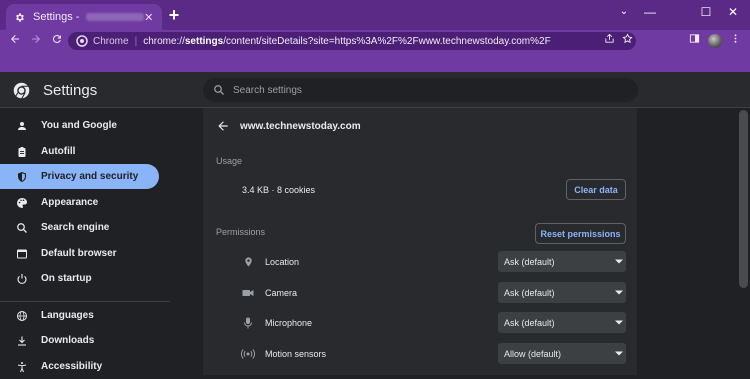 The width and height of the screenshot is (750, 379). What do you see at coordinates (22, 126) in the screenshot?
I see `person-icon` at bounding box center [22, 126].